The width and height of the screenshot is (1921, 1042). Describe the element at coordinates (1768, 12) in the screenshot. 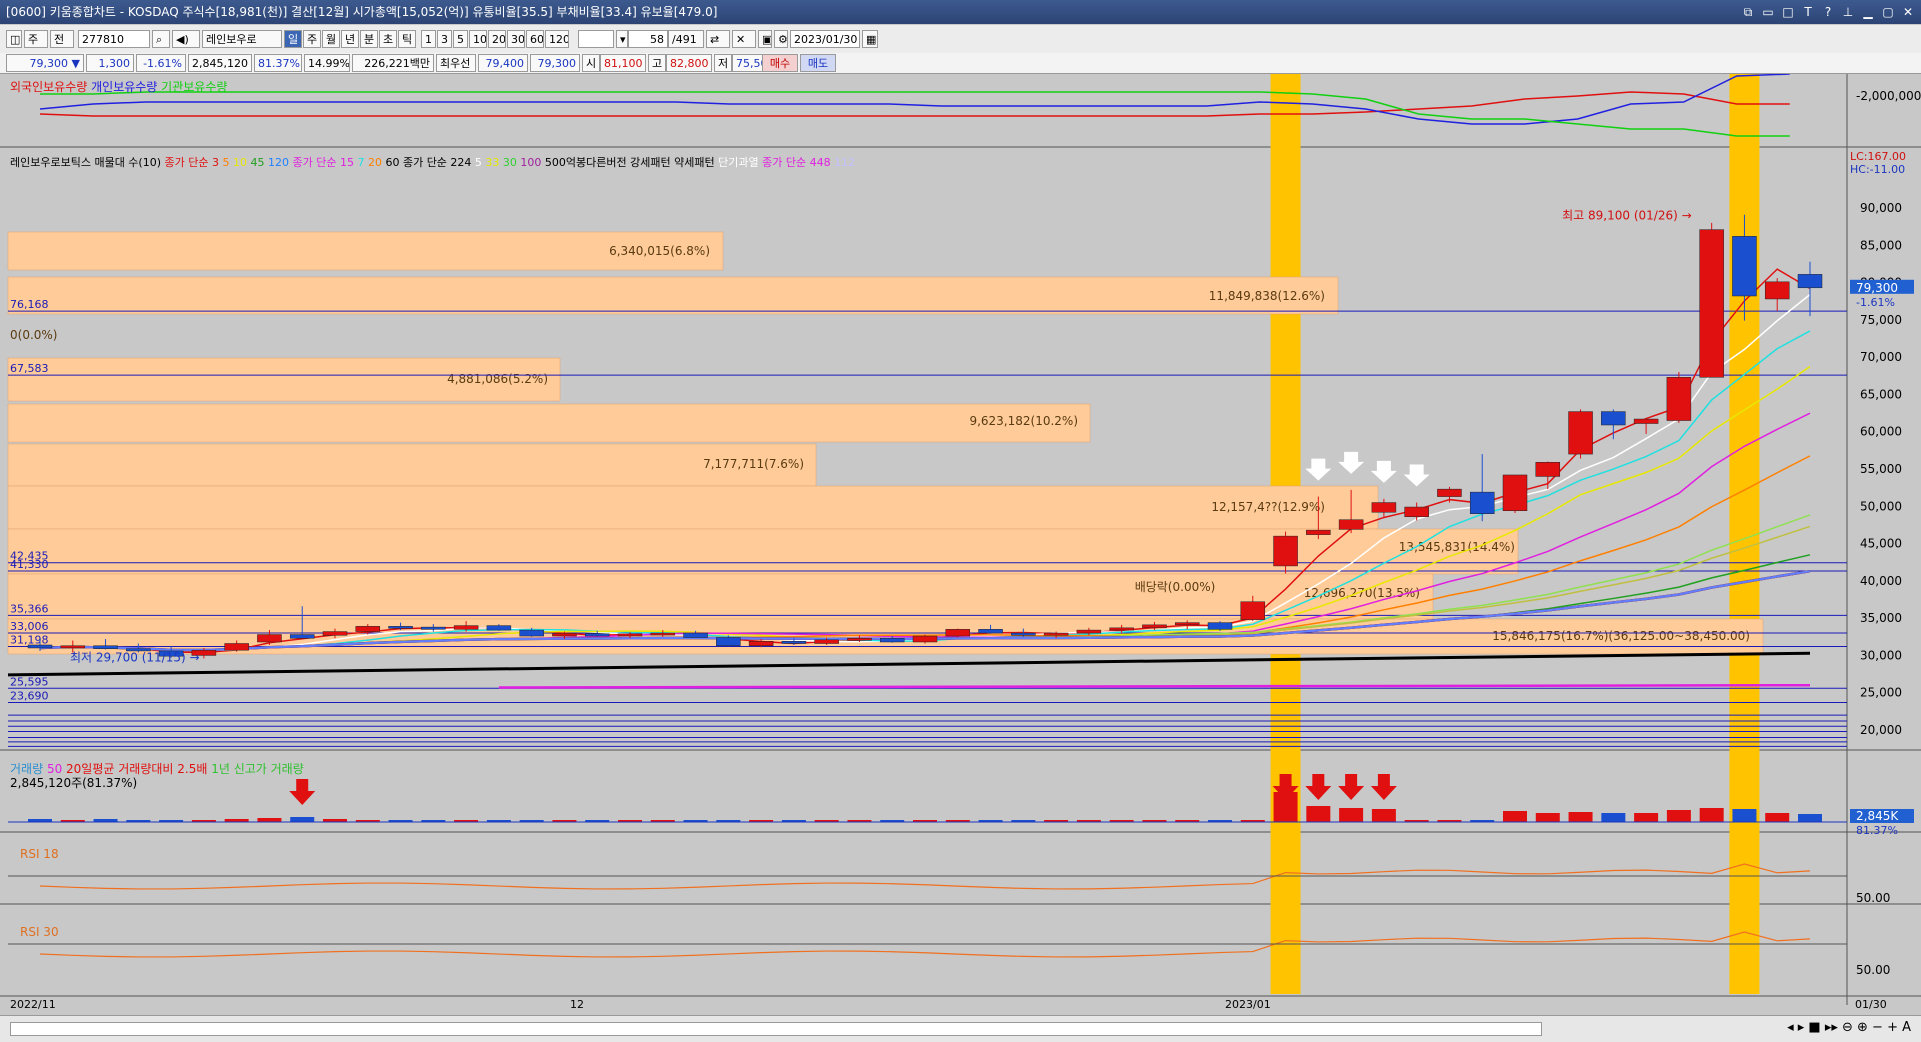

I see `minimize-icon: ▭` at that location.